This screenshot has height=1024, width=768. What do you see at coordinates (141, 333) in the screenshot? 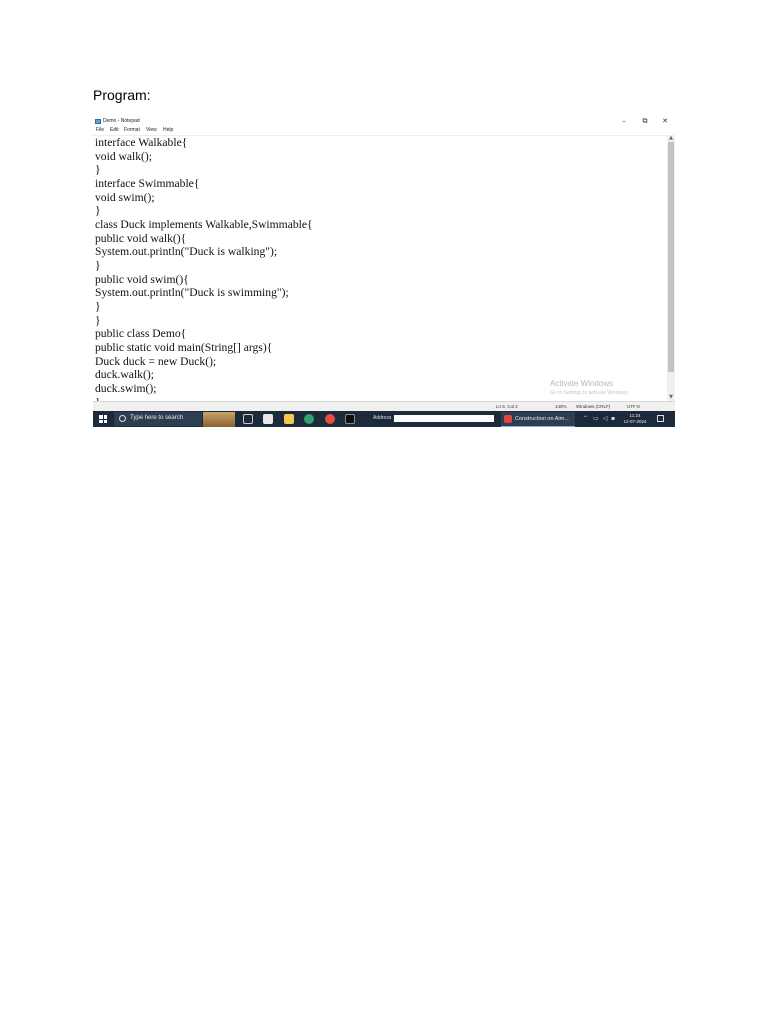
I see `code-line: public class Demo{` at bounding box center [141, 333].